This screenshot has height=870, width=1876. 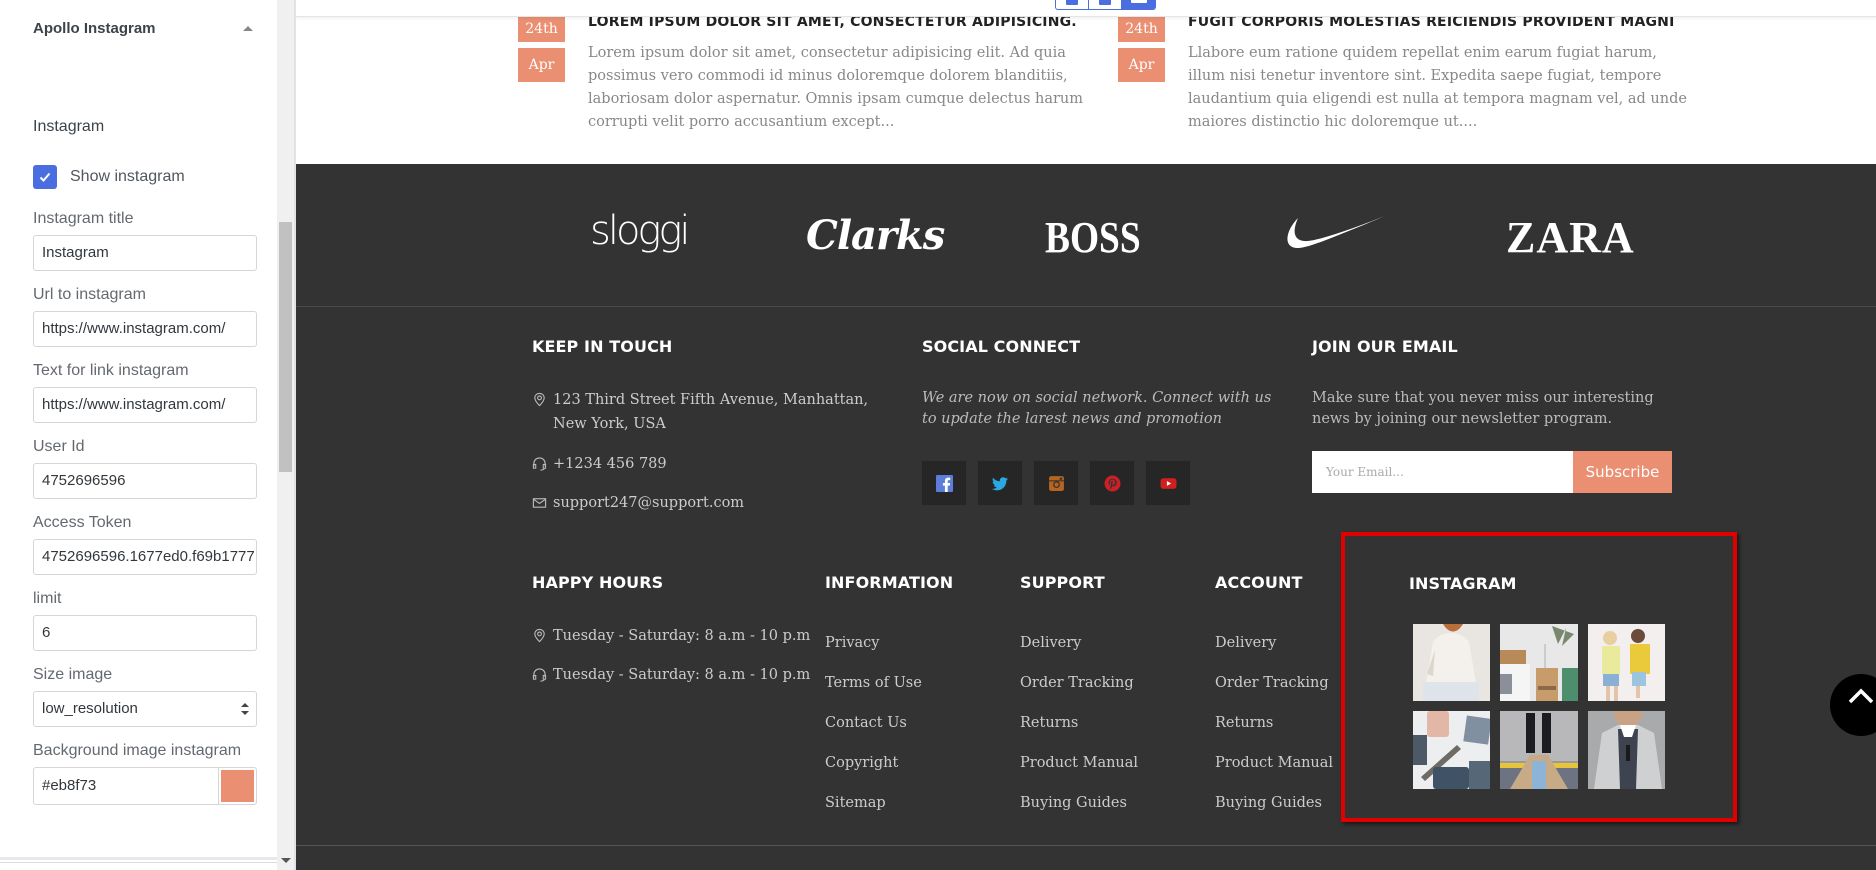 I want to click on twitter-button, so click(x=1000, y=483).